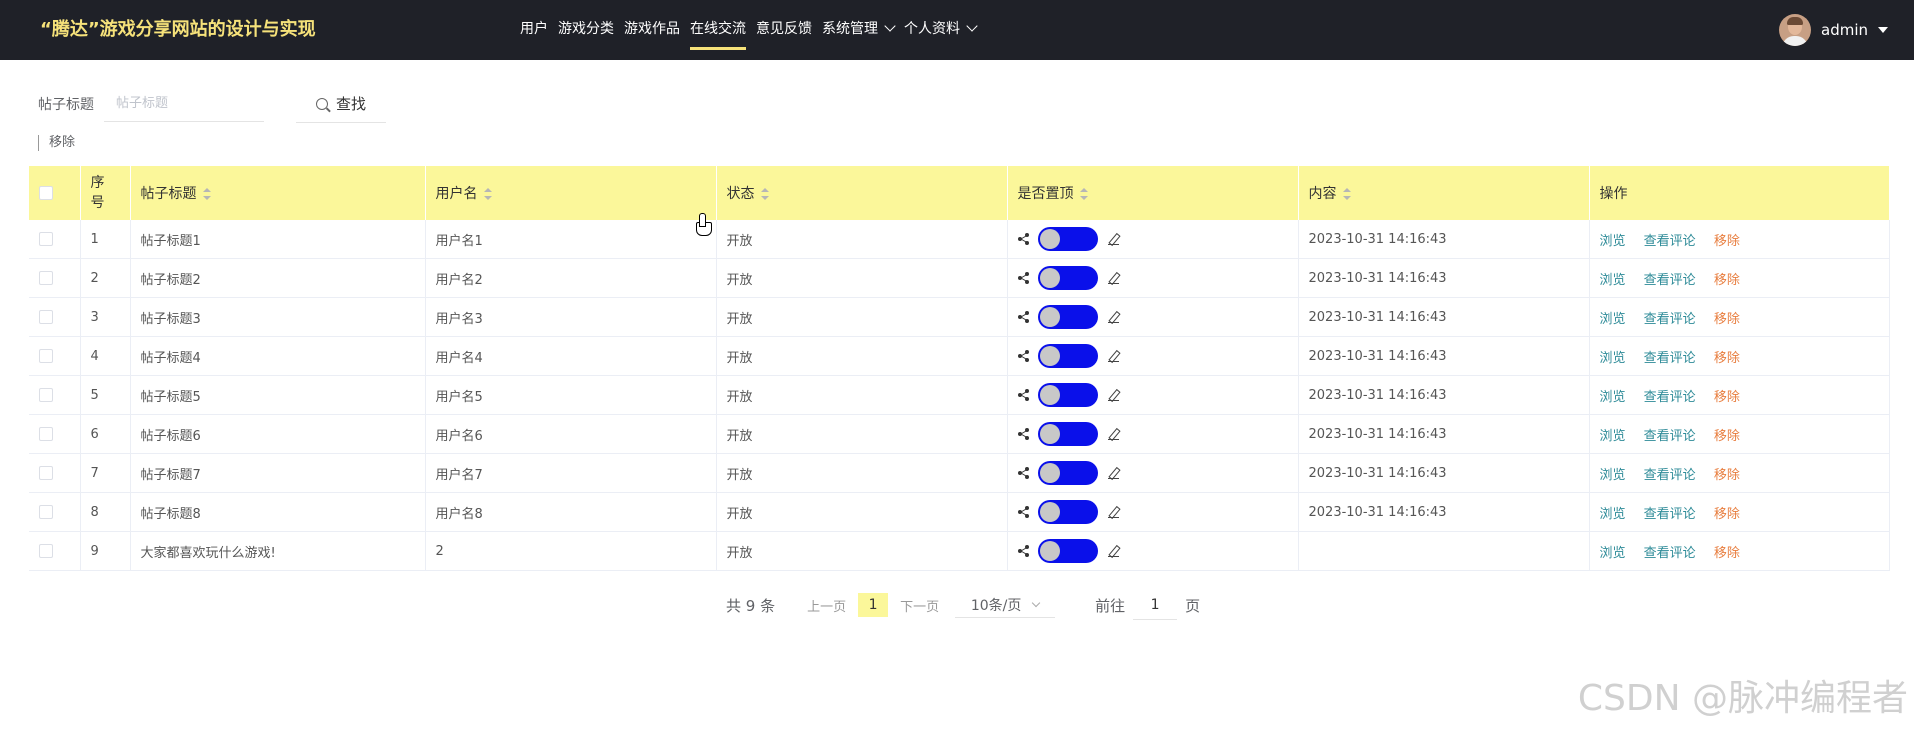 Image resolution: width=1914 pixels, height=729 pixels. Describe the element at coordinates (784, 30) in the screenshot. I see `nav-feedback: 意见反馈` at that location.